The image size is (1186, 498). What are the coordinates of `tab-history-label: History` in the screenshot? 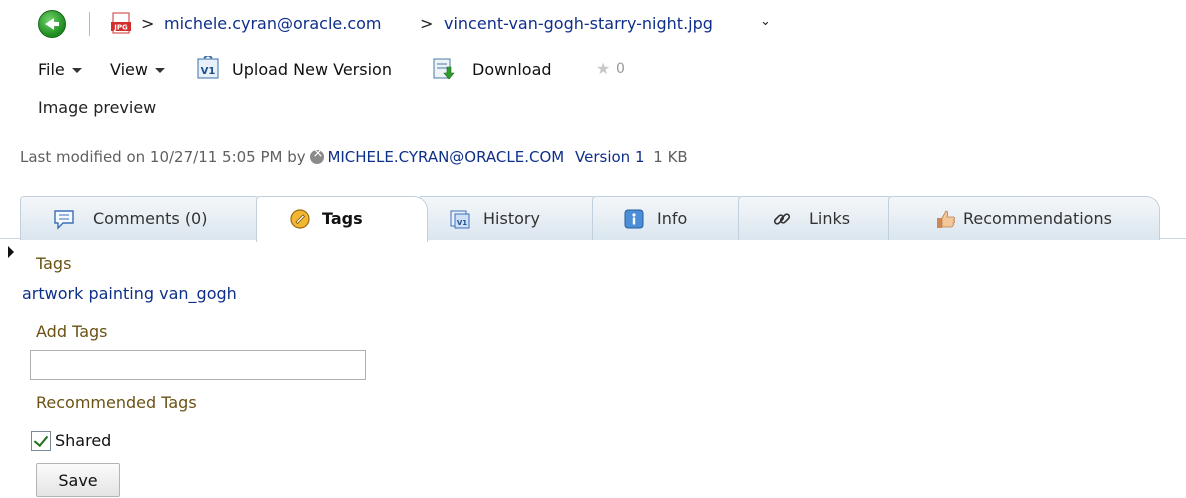 It's located at (511, 218).